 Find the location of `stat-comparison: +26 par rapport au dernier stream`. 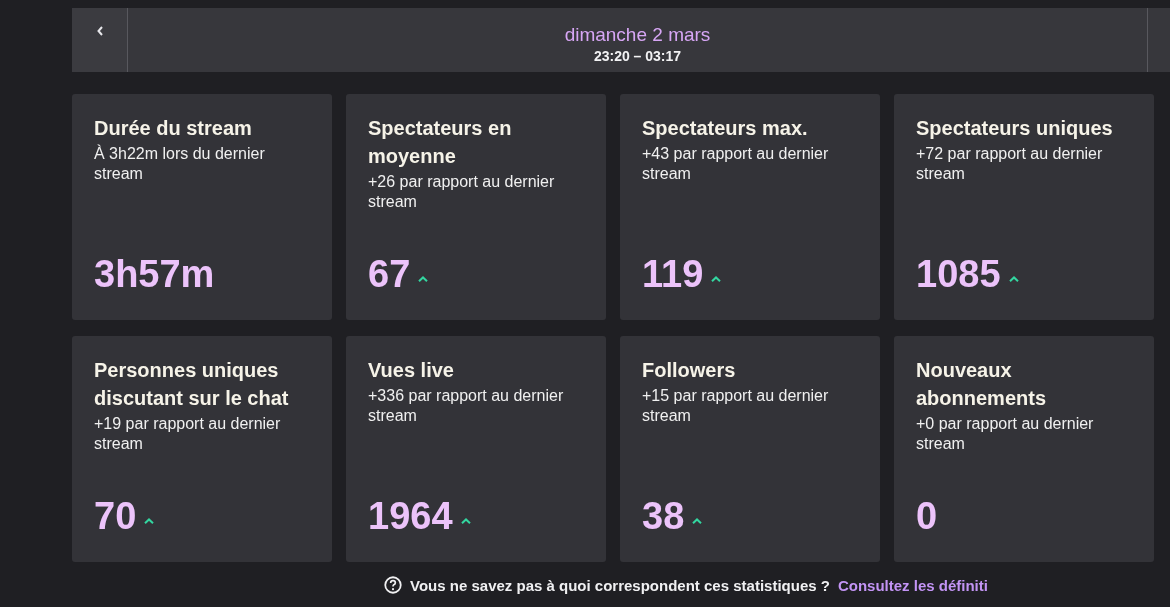

stat-comparison: +26 par rapport au dernier stream is located at coordinates (462, 192).